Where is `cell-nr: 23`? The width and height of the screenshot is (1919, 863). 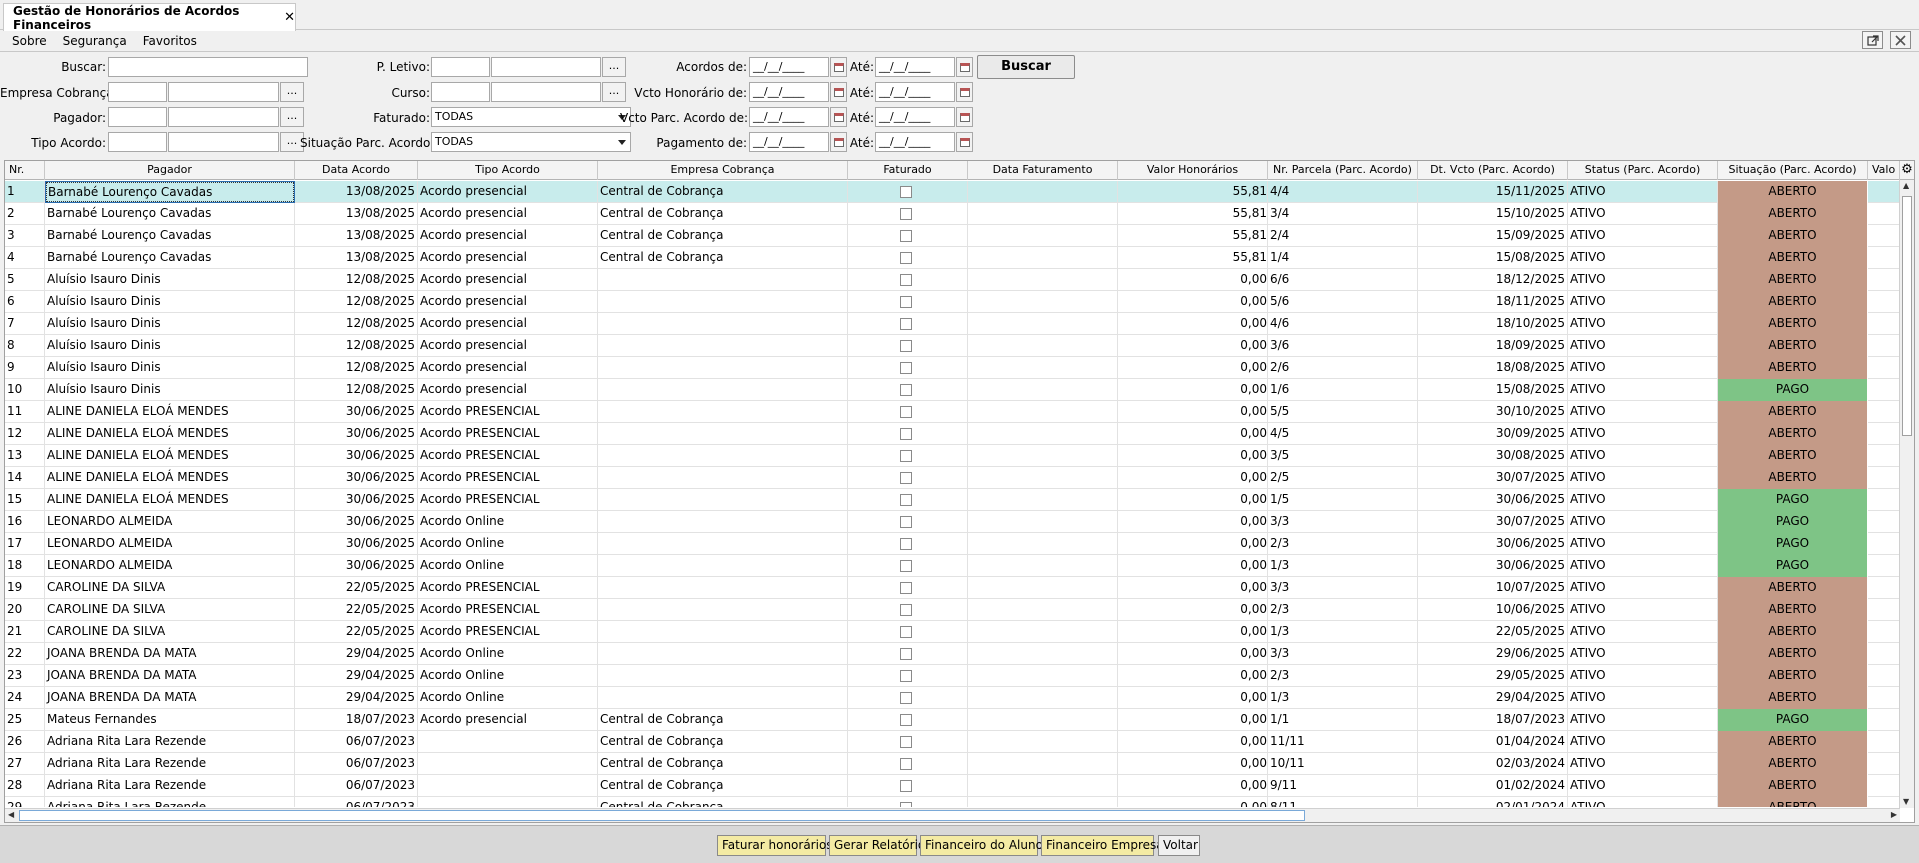
cell-nr: 23 is located at coordinates (25, 676).